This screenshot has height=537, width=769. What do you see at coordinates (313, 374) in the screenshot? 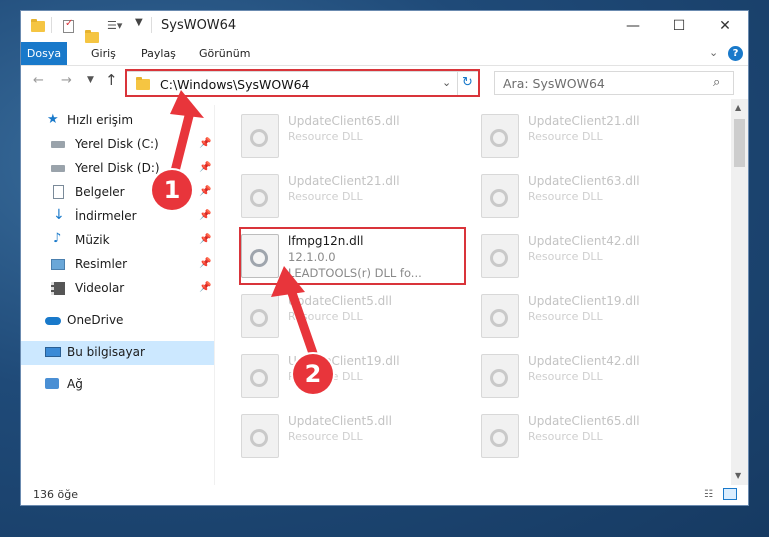
I see `step-2-badge: 2` at bounding box center [313, 374].